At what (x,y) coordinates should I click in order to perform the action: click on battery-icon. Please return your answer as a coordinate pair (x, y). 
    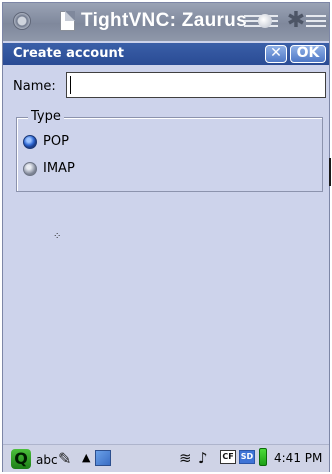
    Looking at the image, I should click on (263, 457).